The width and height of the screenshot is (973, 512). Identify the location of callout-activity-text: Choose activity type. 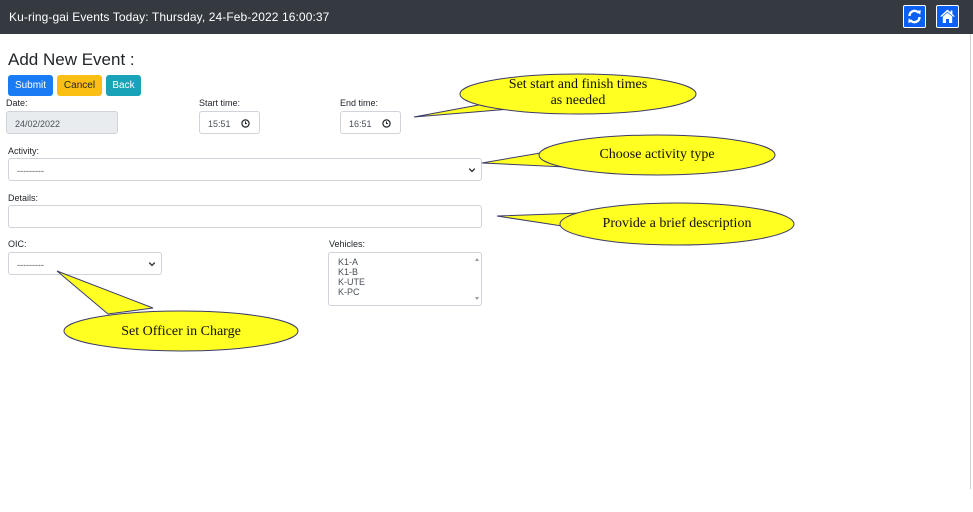
(657, 154).